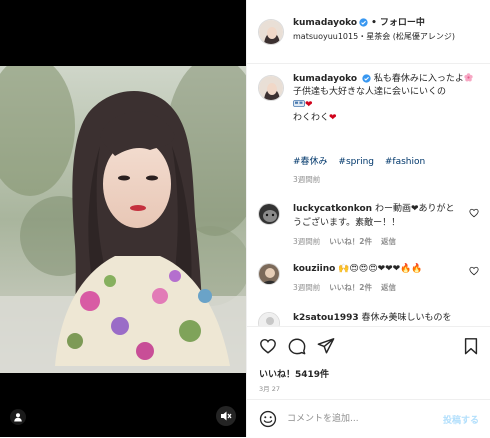  Describe the element at coordinates (325, 23) in the screenshot. I see `author-username: kumadayoko` at that location.